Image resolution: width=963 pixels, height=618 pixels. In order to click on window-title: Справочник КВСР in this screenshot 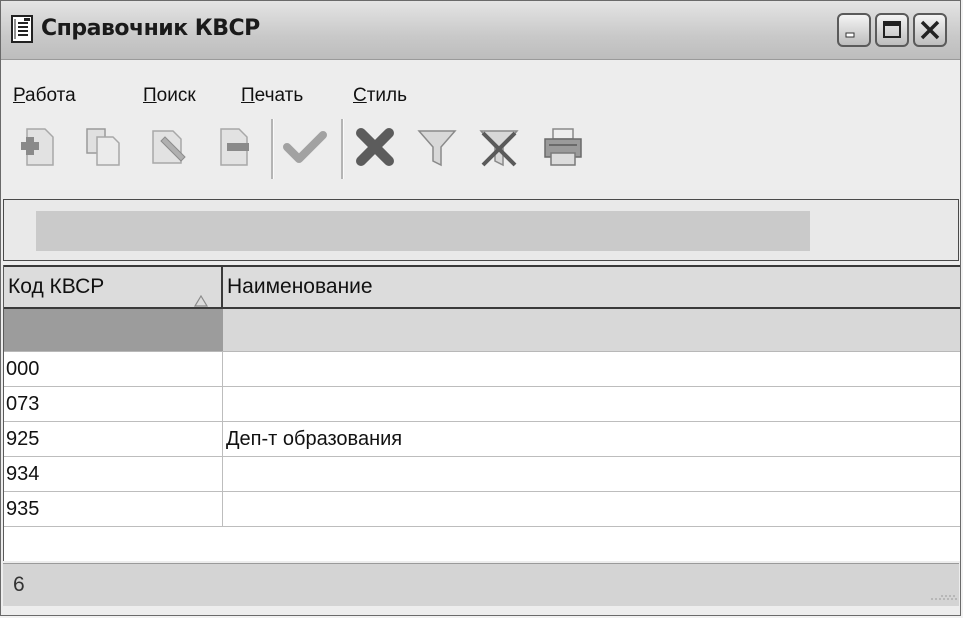, I will do `click(150, 28)`.